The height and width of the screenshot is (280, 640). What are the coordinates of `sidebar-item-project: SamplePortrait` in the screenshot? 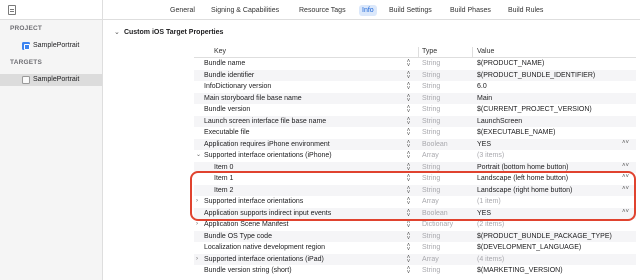 It's located at (51, 46).